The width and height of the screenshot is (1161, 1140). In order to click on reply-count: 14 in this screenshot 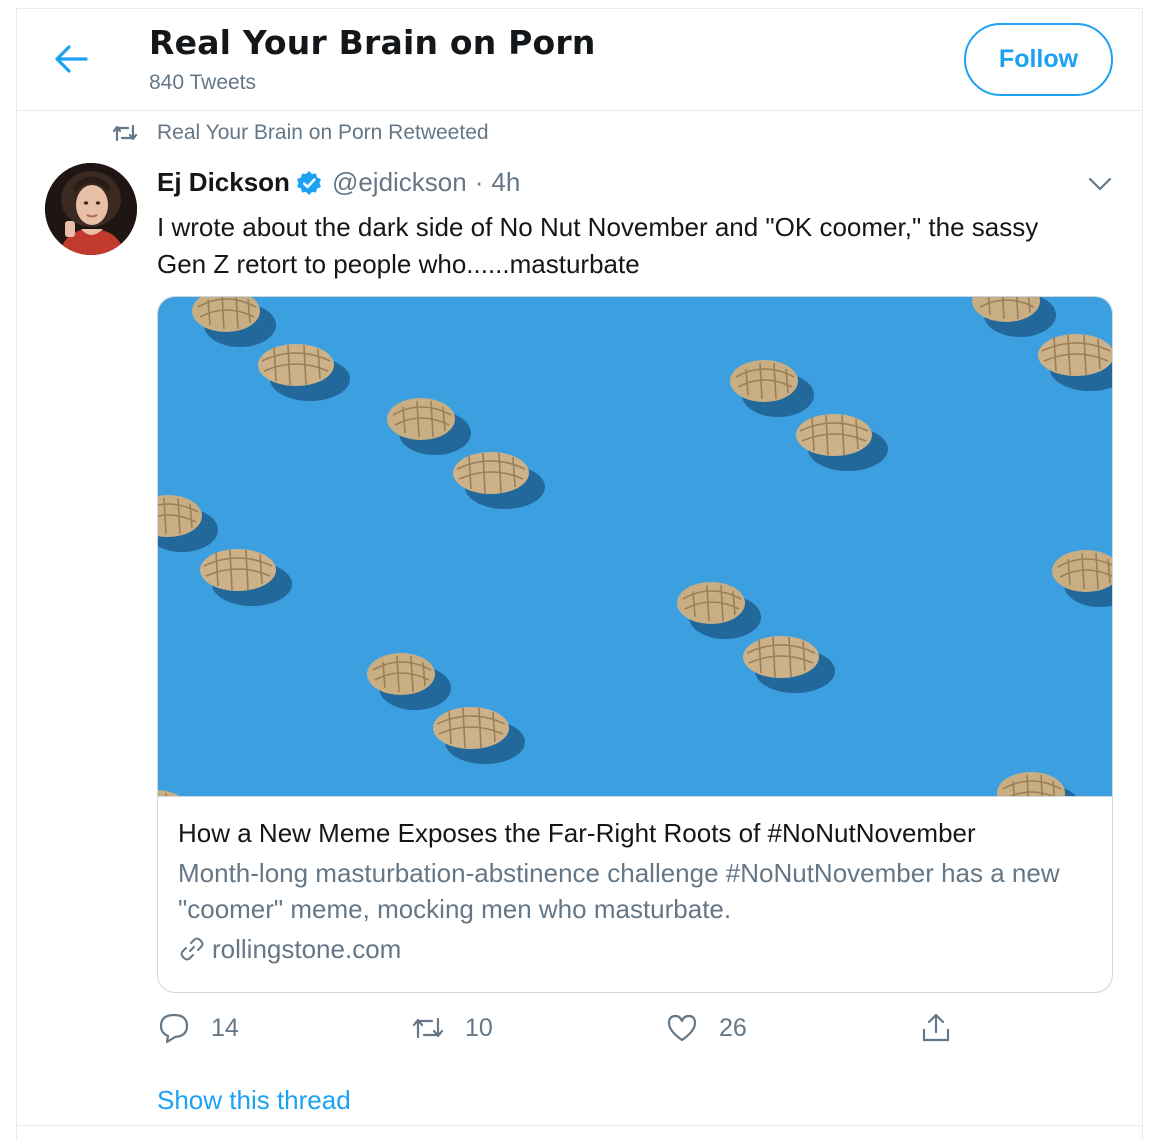, I will do `click(225, 1027)`.